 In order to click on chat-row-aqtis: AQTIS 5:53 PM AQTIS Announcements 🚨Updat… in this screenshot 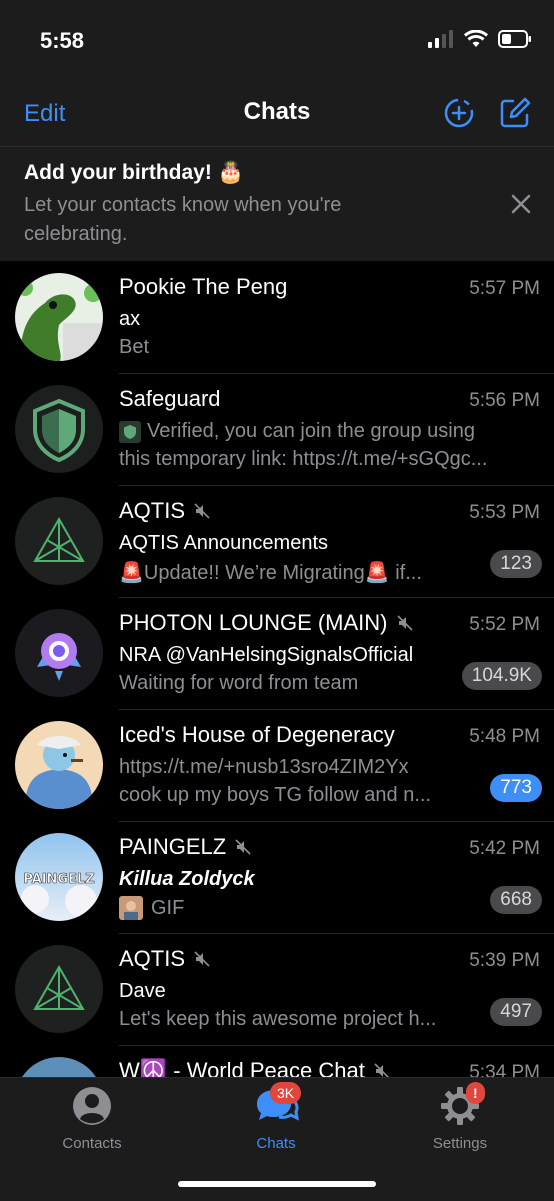, I will do `click(277, 542)`.